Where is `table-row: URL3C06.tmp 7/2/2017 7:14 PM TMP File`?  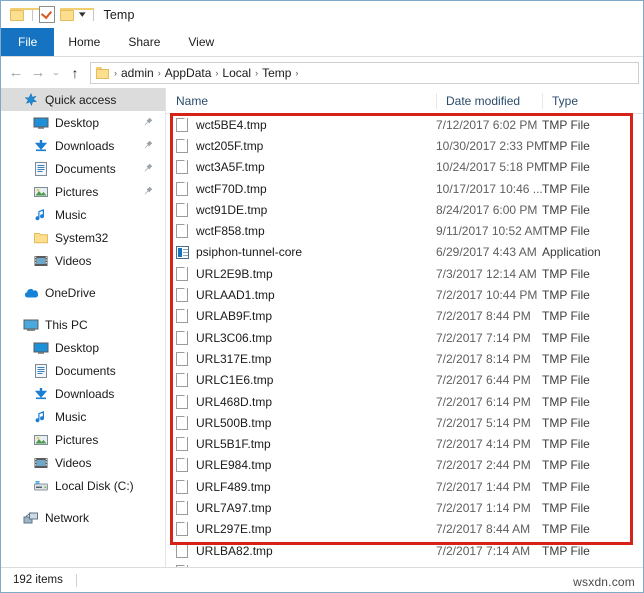 table-row: URL3C06.tmp 7/2/2017 7:14 PM TMP File is located at coordinates (404, 337).